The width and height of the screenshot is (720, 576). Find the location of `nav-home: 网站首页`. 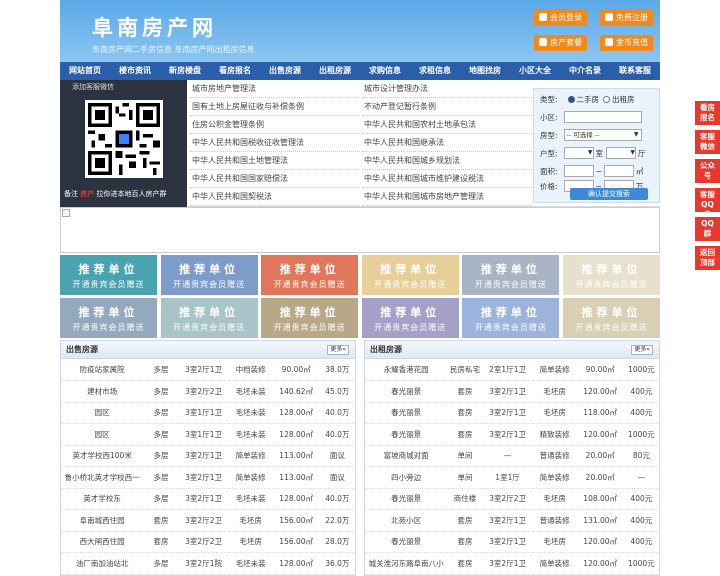

nav-home: 网站首页 is located at coordinates (85, 71).